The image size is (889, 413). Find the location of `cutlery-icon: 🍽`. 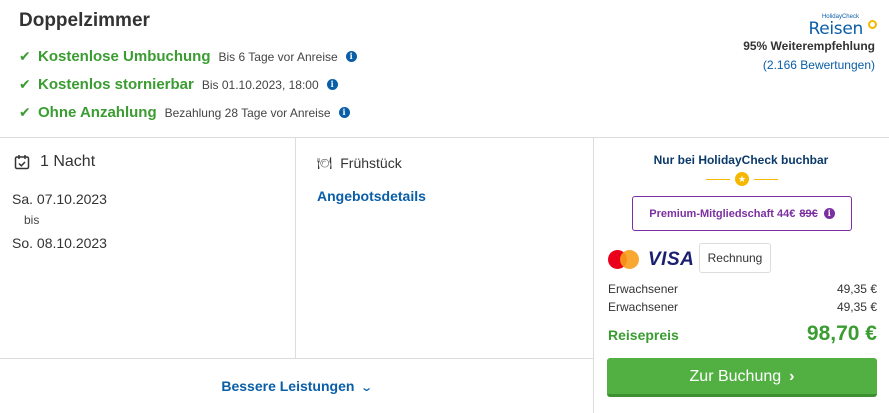

cutlery-icon: 🍽 is located at coordinates (325, 163).